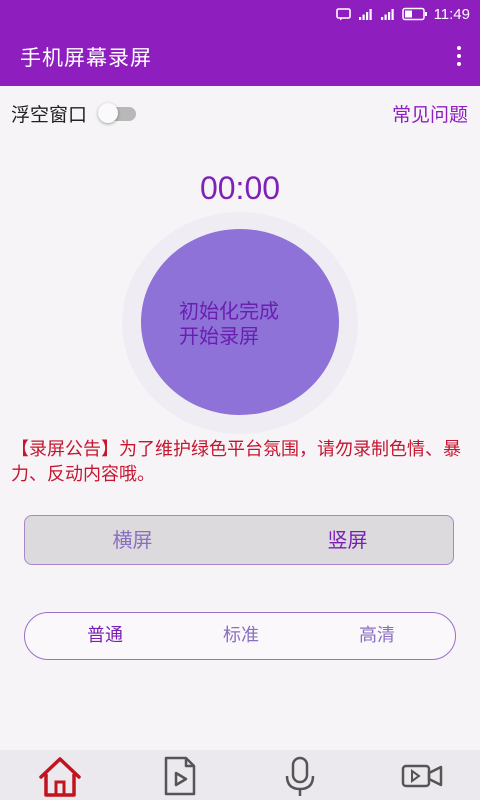  I want to click on record-button-text: 初始化完成 开始录屏, so click(229, 324).